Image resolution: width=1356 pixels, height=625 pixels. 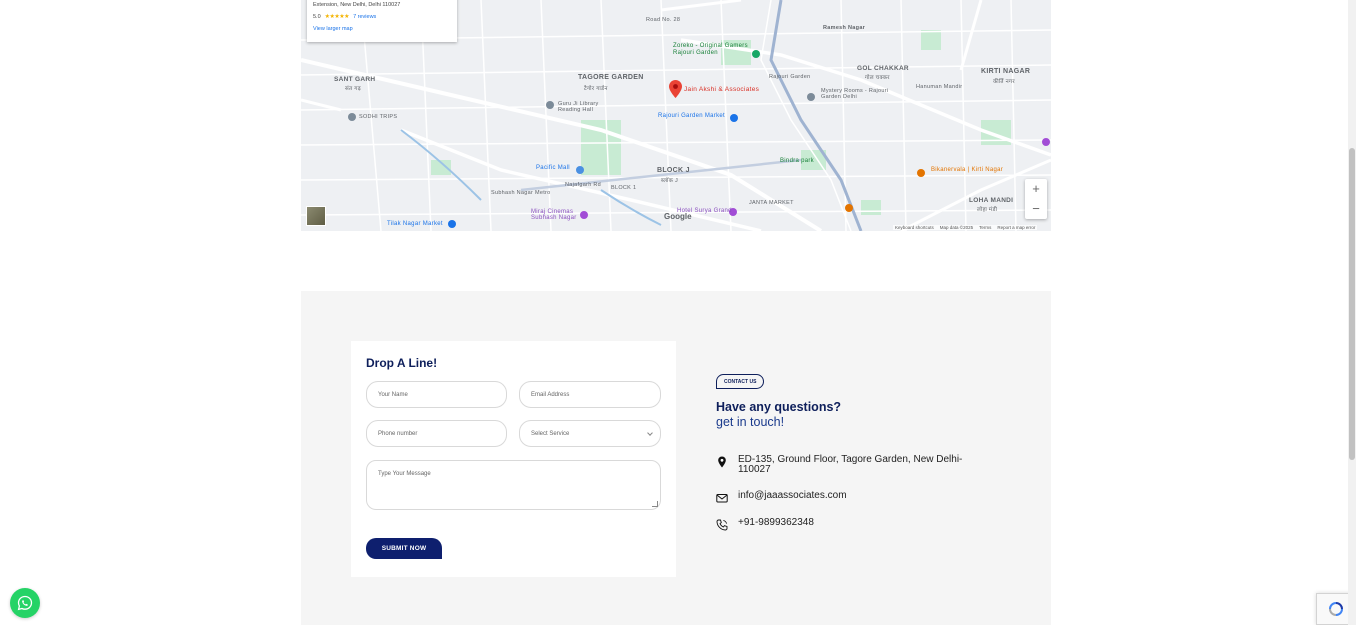 I want to click on terms-link: Terms, so click(x=985, y=227).